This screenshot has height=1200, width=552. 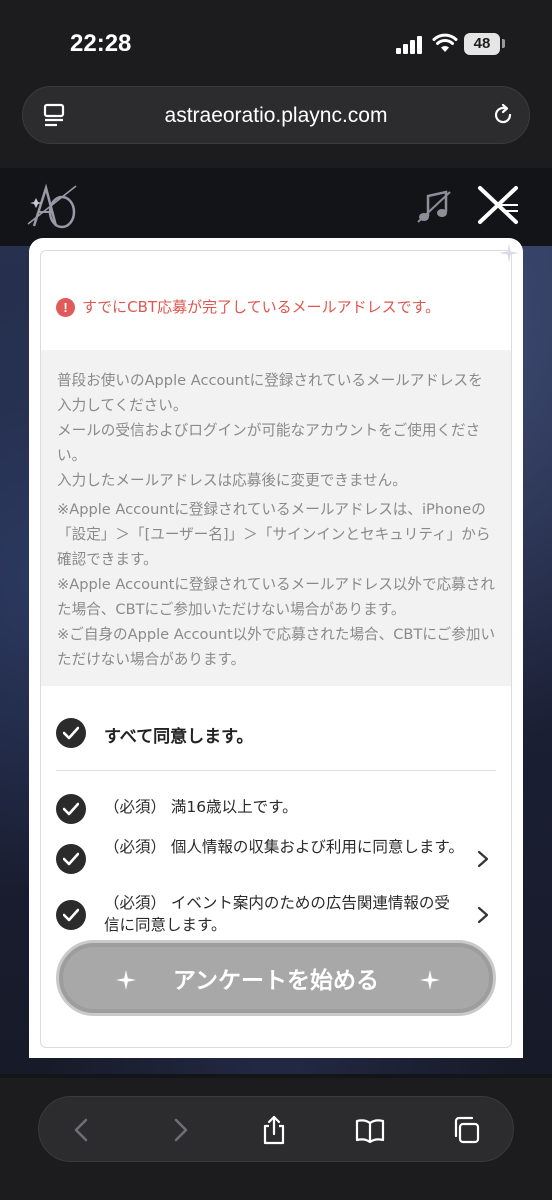 I want to click on share-icon, so click(x=274, y=1130).